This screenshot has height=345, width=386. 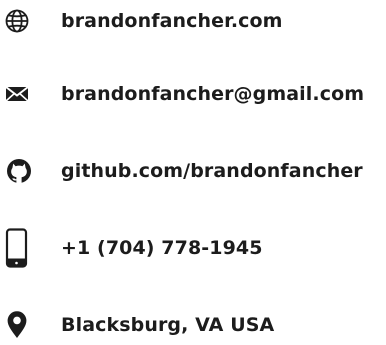 What do you see at coordinates (22, 325) in the screenshot?
I see `map-pin-icon` at bounding box center [22, 325].